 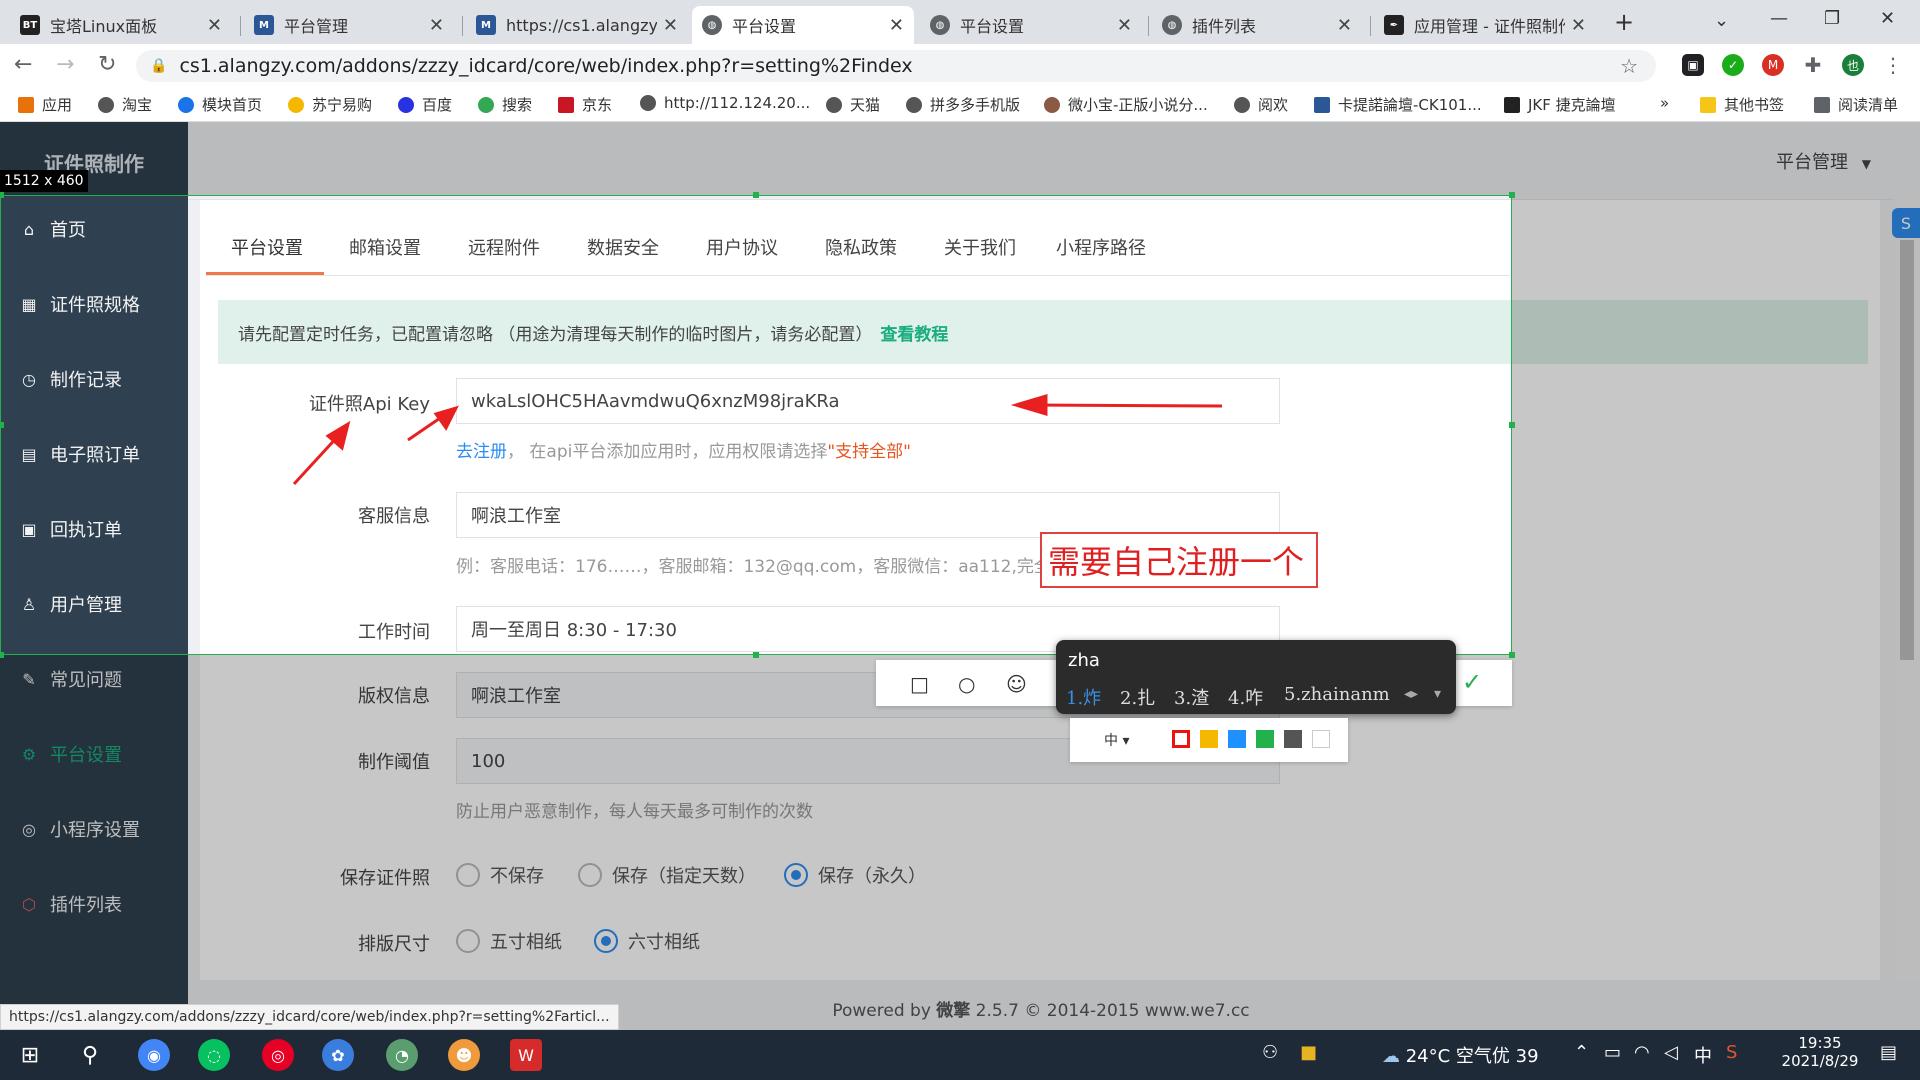 What do you see at coordinates (1581, 1052) in the screenshot?
I see `tray-chevron-icon: ⌃` at bounding box center [1581, 1052].